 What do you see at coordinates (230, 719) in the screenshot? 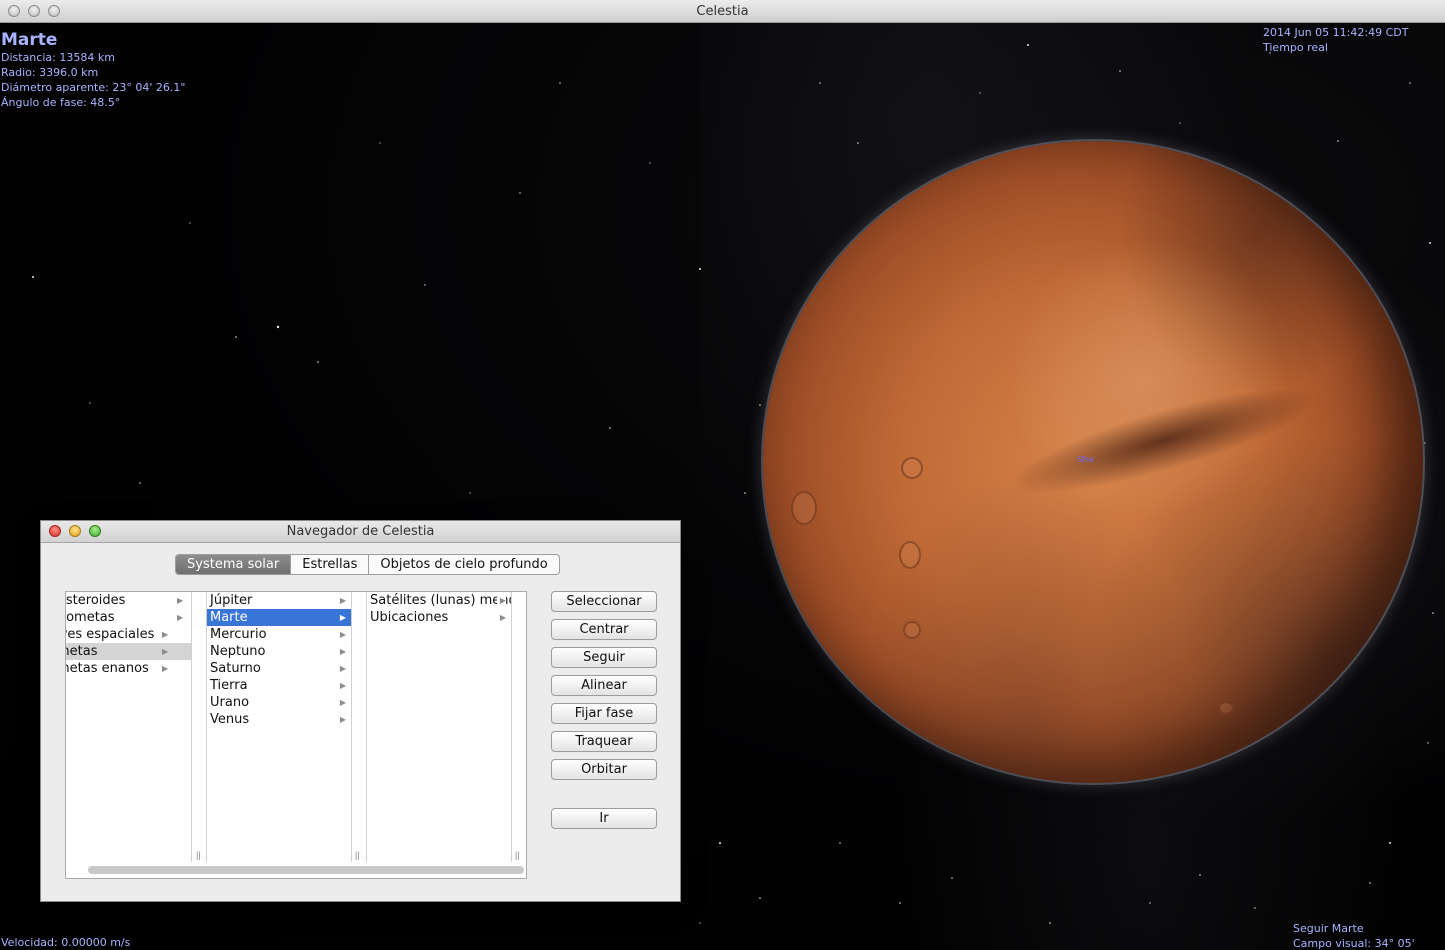
I see `row-label: Venus` at bounding box center [230, 719].